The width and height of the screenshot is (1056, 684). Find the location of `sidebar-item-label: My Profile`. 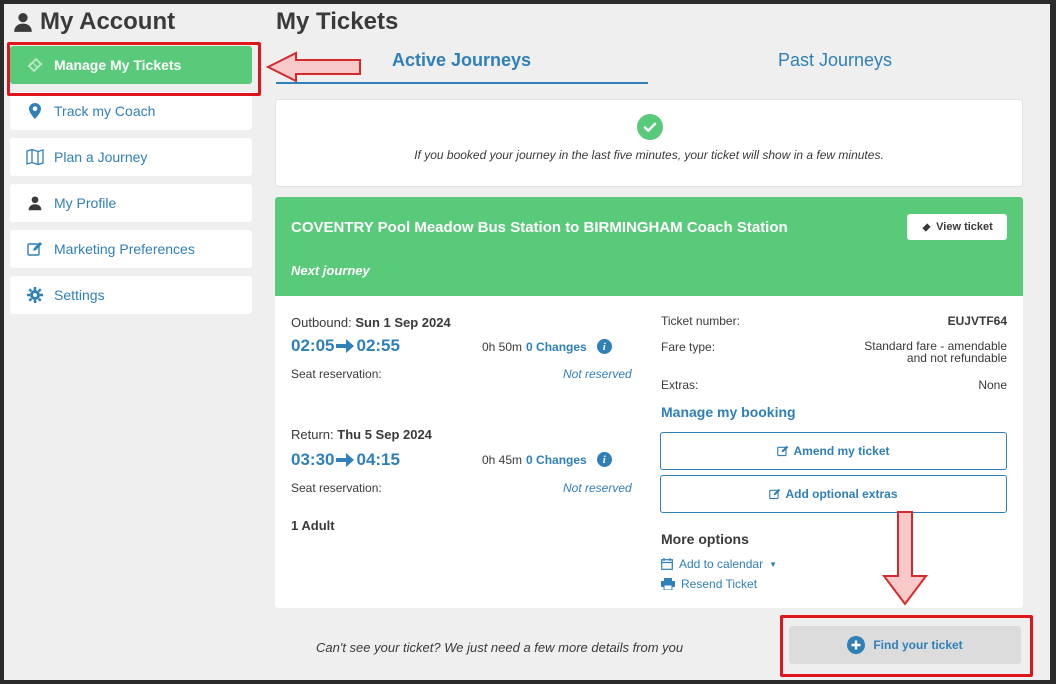

sidebar-item-label: My Profile is located at coordinates (85, 203).